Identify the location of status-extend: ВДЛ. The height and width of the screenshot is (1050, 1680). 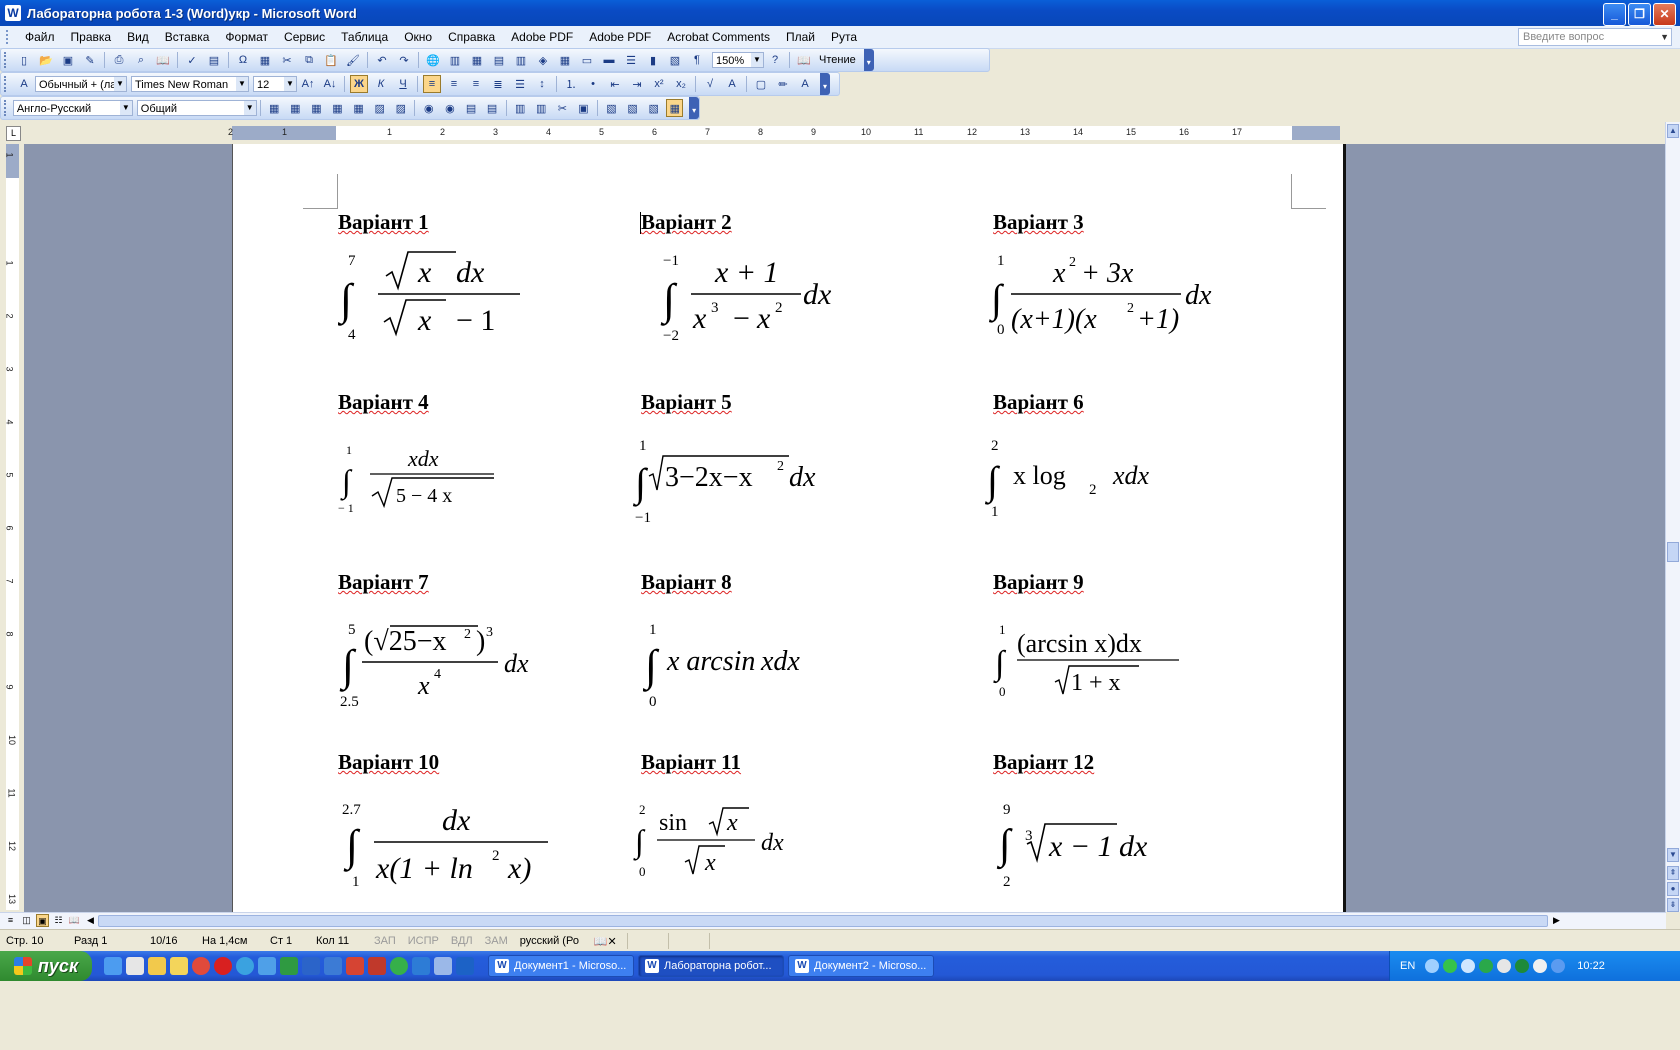
(462, 941).